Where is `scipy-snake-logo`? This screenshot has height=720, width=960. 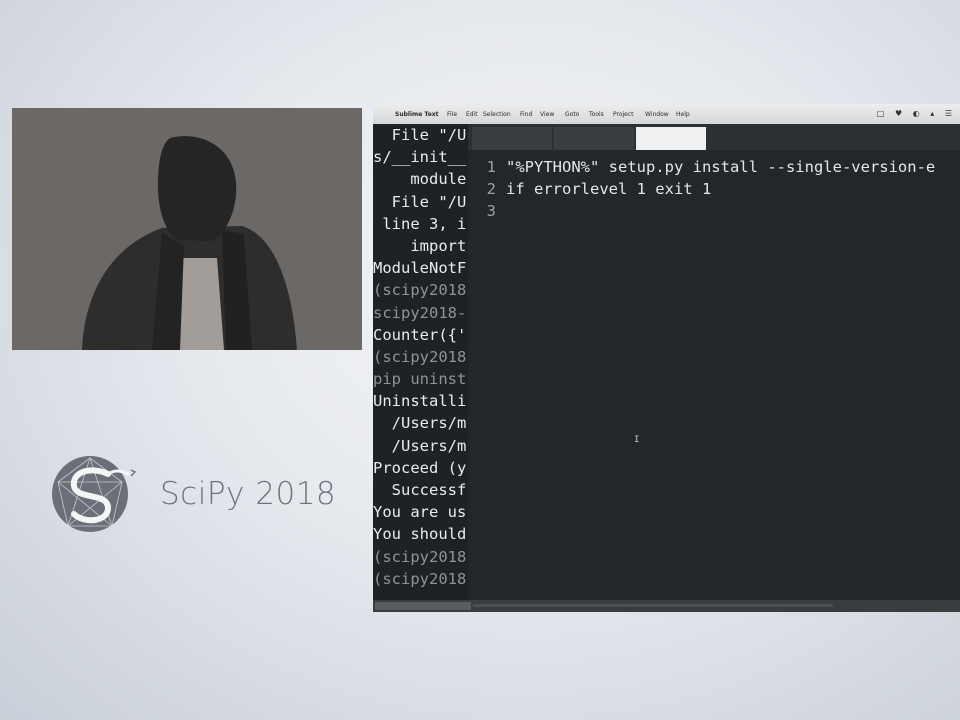 scipy-snake-logo is located at coordinates (94, 494).